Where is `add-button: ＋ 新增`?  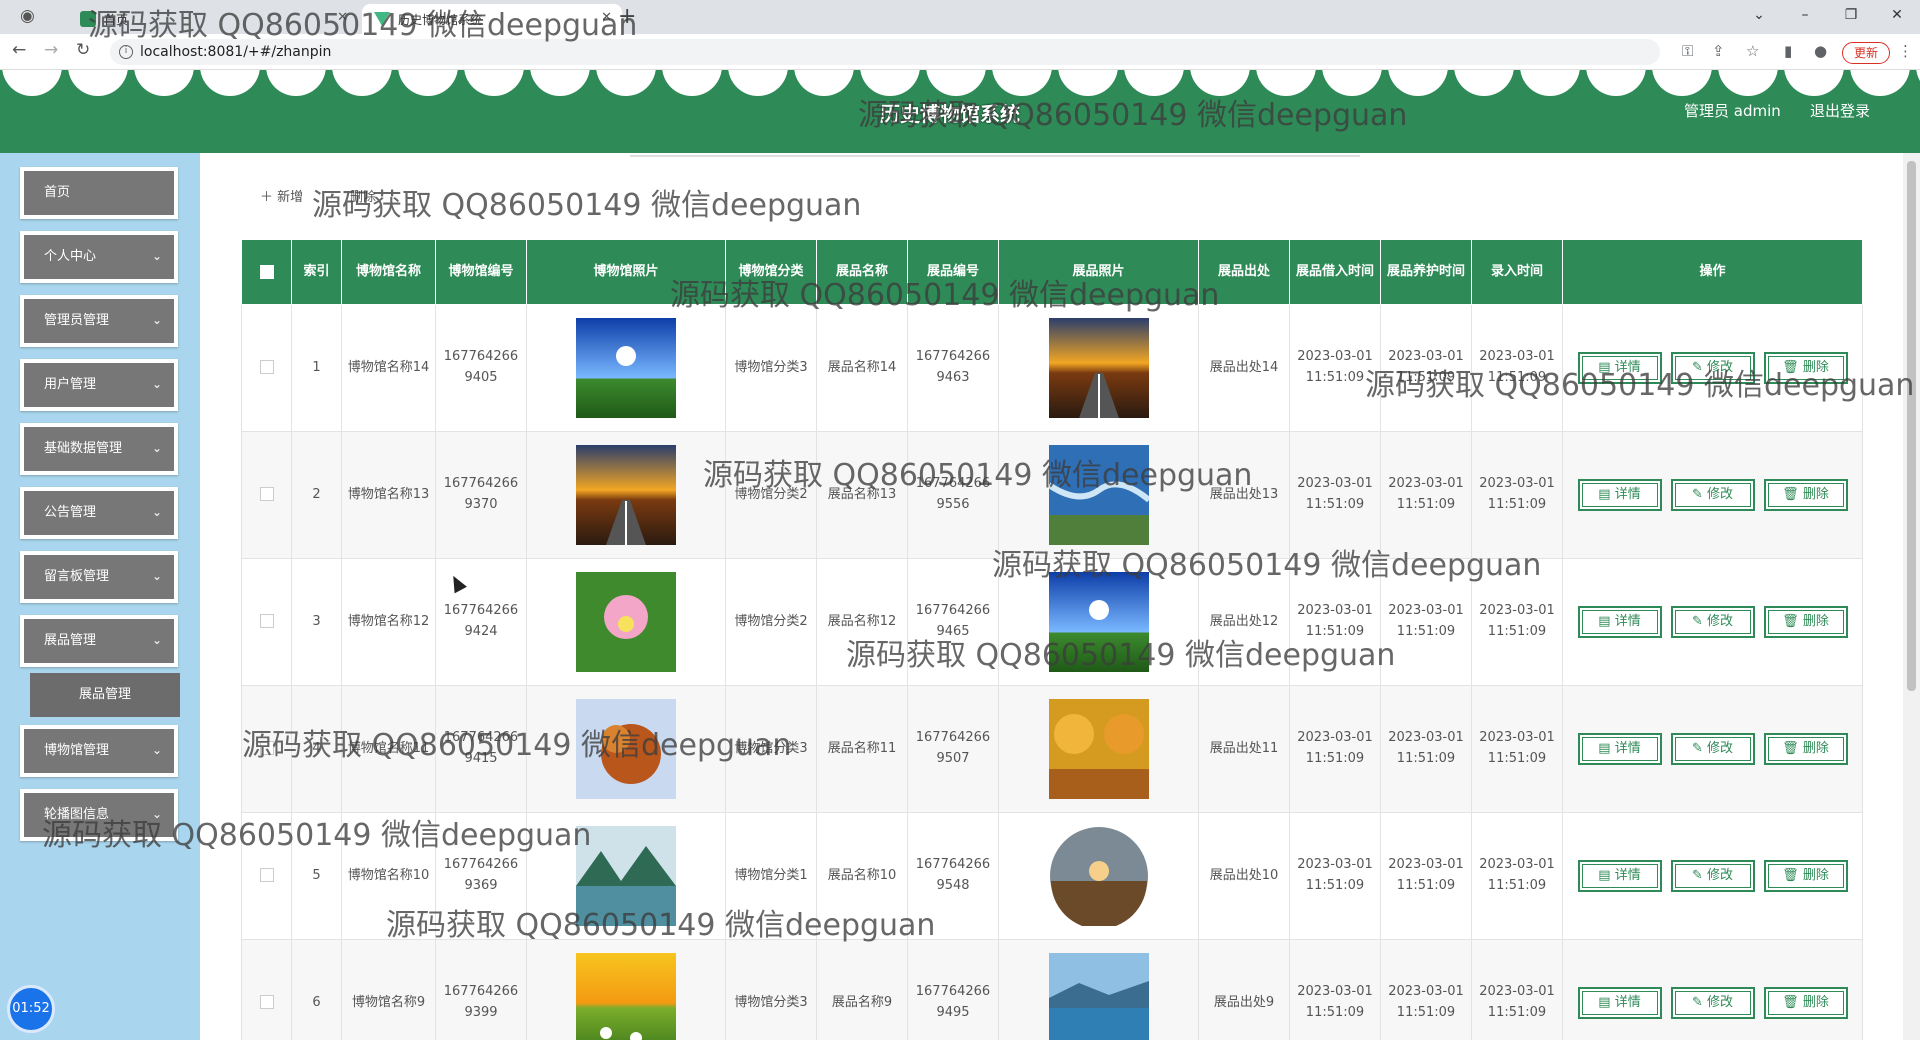 add-button: ＋ 新增 is located at coordinates (281, 195).